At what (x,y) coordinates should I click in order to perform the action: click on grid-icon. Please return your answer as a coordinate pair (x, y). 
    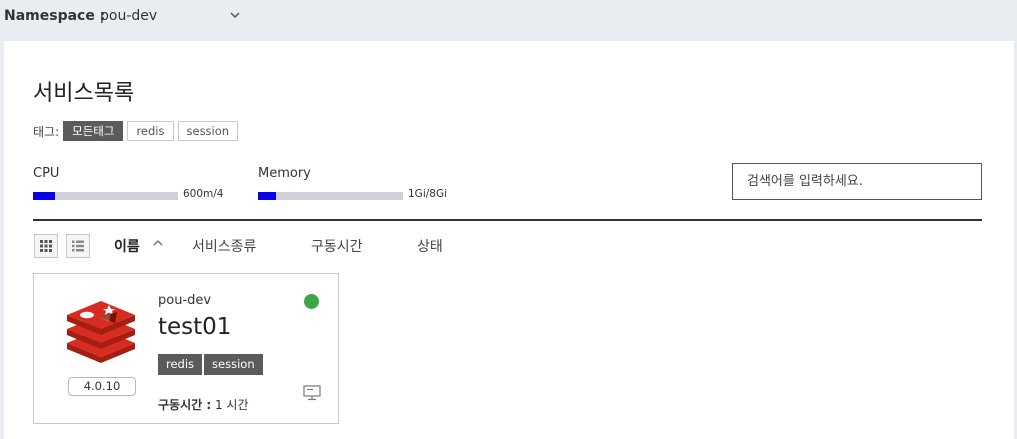
    Looking at the image, I should click on (46, 246).